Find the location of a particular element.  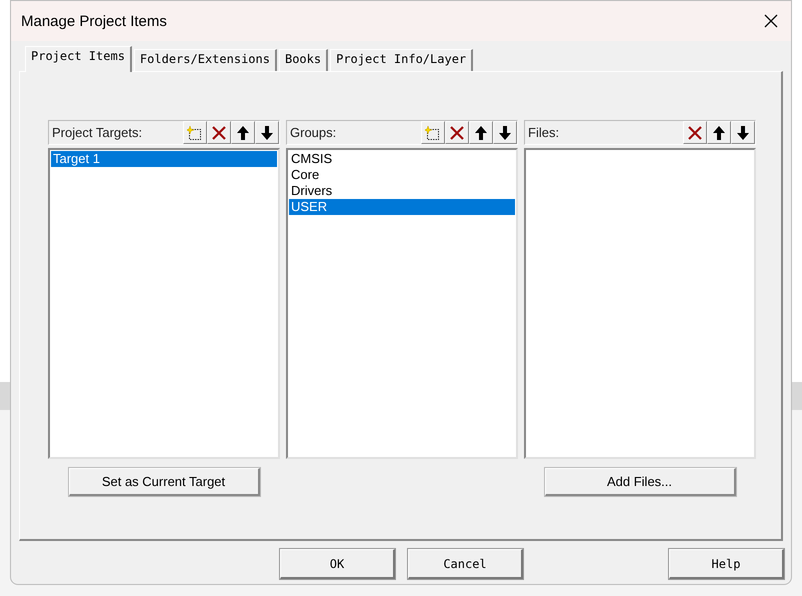

tab: Project Items is located at coordinates (78, 59).